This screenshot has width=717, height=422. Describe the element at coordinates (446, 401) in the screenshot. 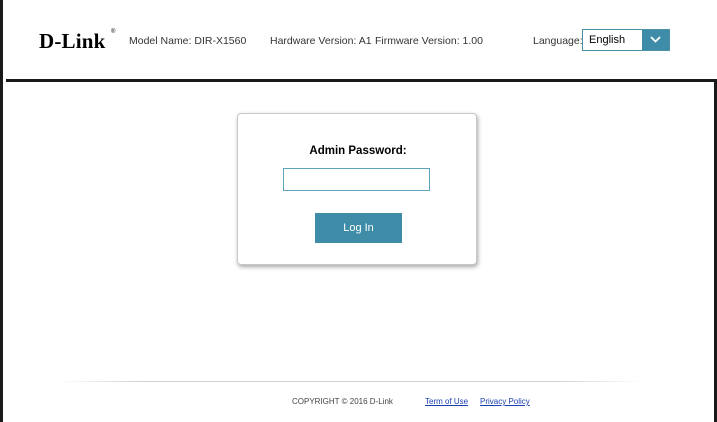

I see `terms-of-use-link: Term of Use` at that location.